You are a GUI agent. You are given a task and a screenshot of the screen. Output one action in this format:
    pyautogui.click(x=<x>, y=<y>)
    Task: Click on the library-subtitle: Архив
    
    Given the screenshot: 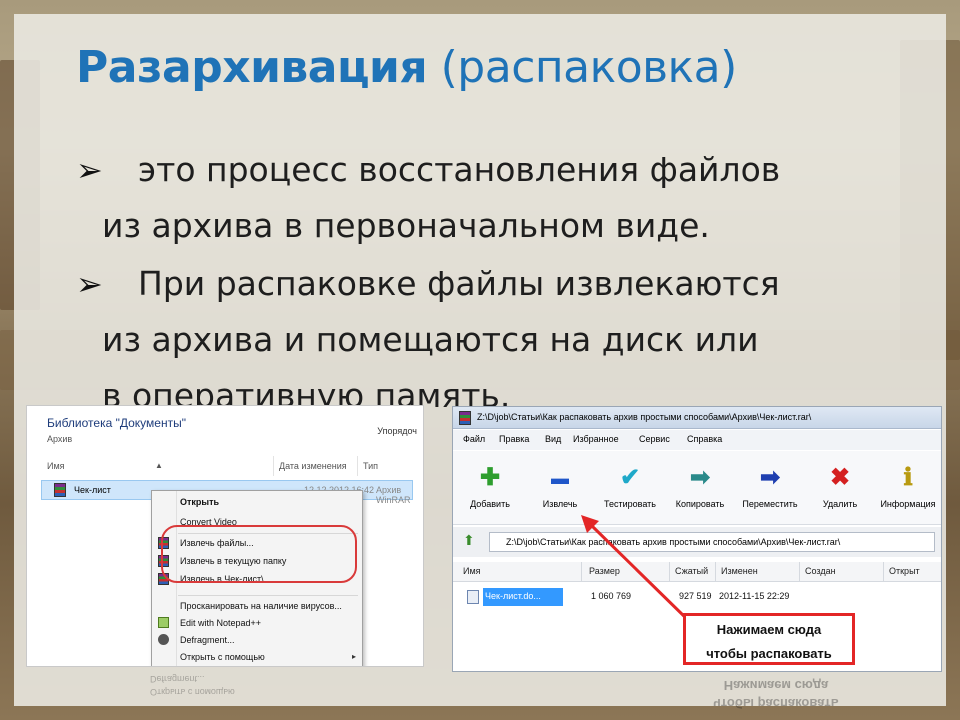 What is the action you would take?
    pyautogui.click(x=60, y=439)
    